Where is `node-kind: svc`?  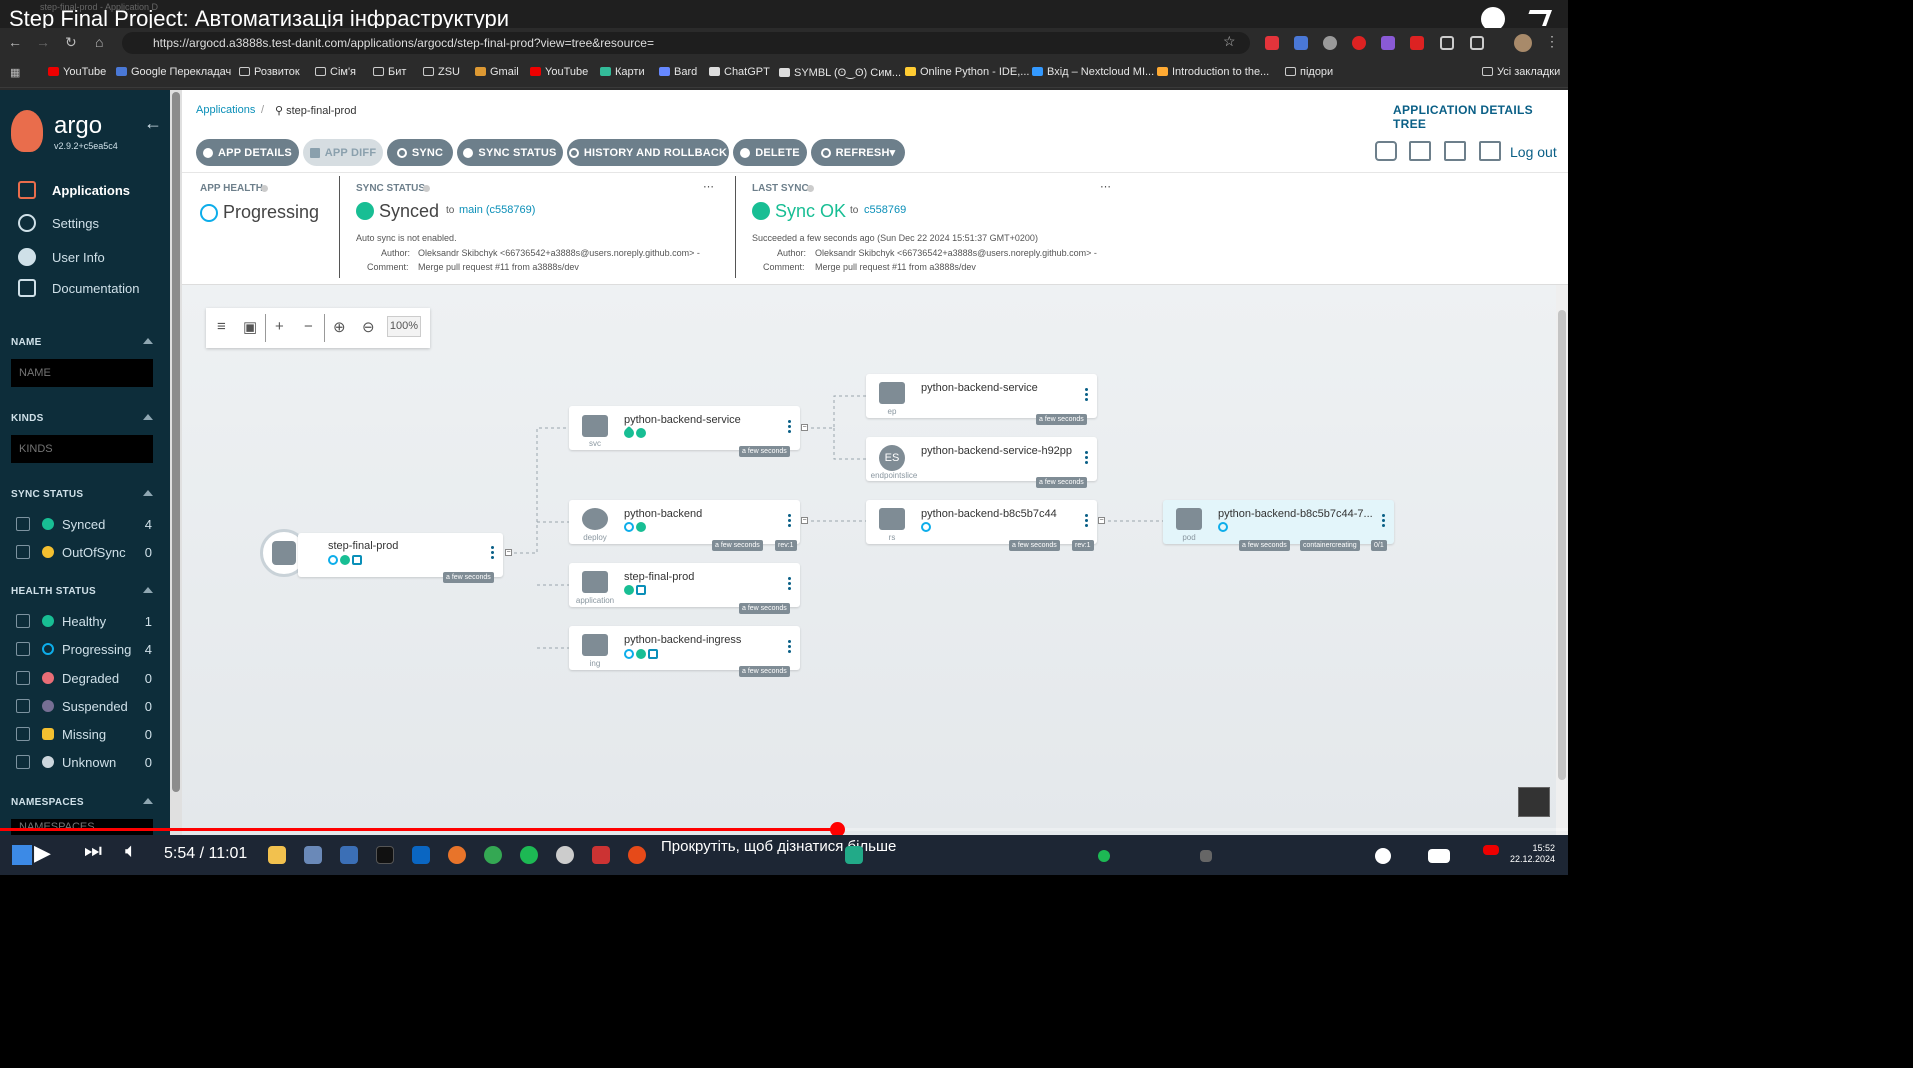 node-kind: svc is located at coordinates (595, 443).